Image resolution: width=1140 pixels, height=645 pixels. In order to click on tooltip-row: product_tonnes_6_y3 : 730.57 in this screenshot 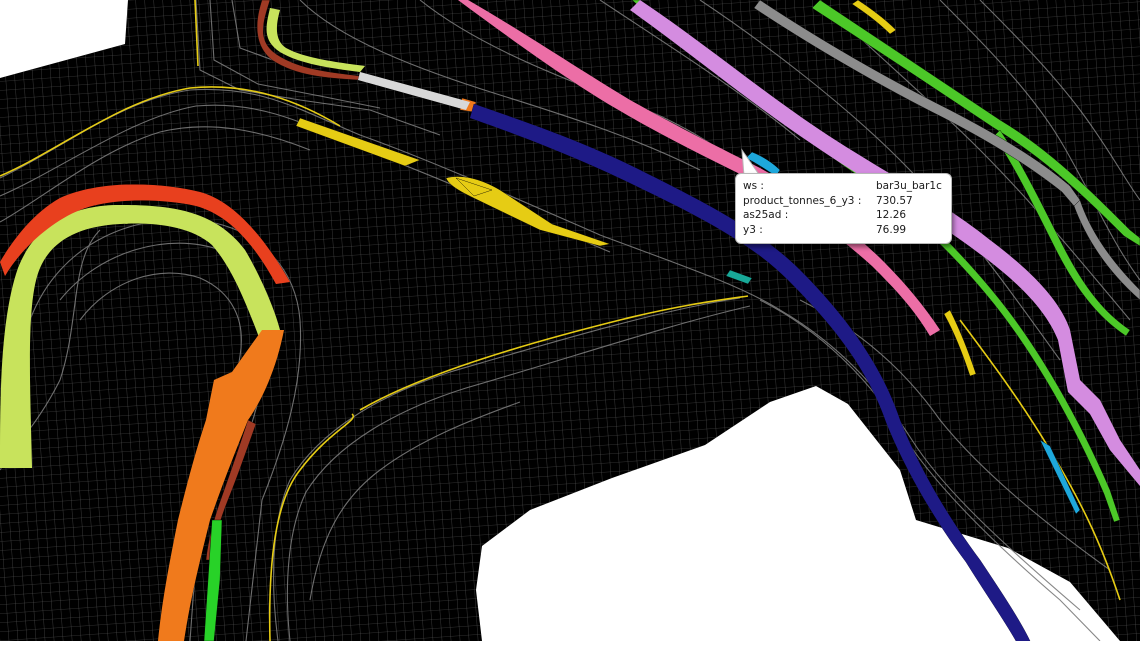, I will do `click(843, 201)`.